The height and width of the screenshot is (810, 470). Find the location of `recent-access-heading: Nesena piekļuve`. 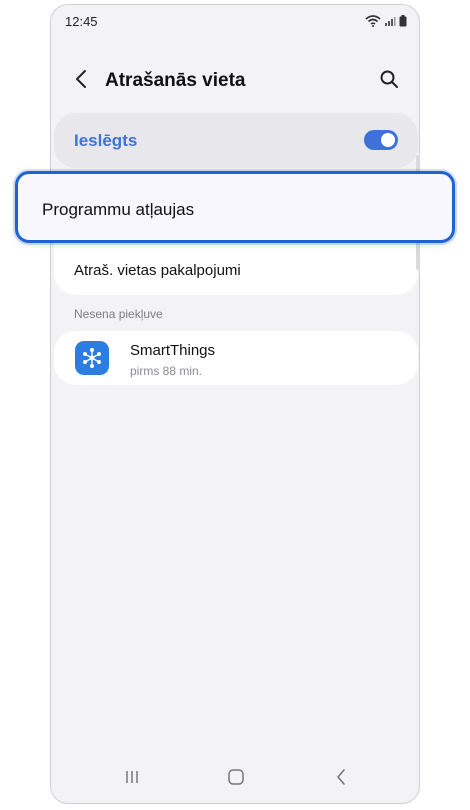

recent-access-heading: Nesena piekļuve is located at coordinates (118, 314).